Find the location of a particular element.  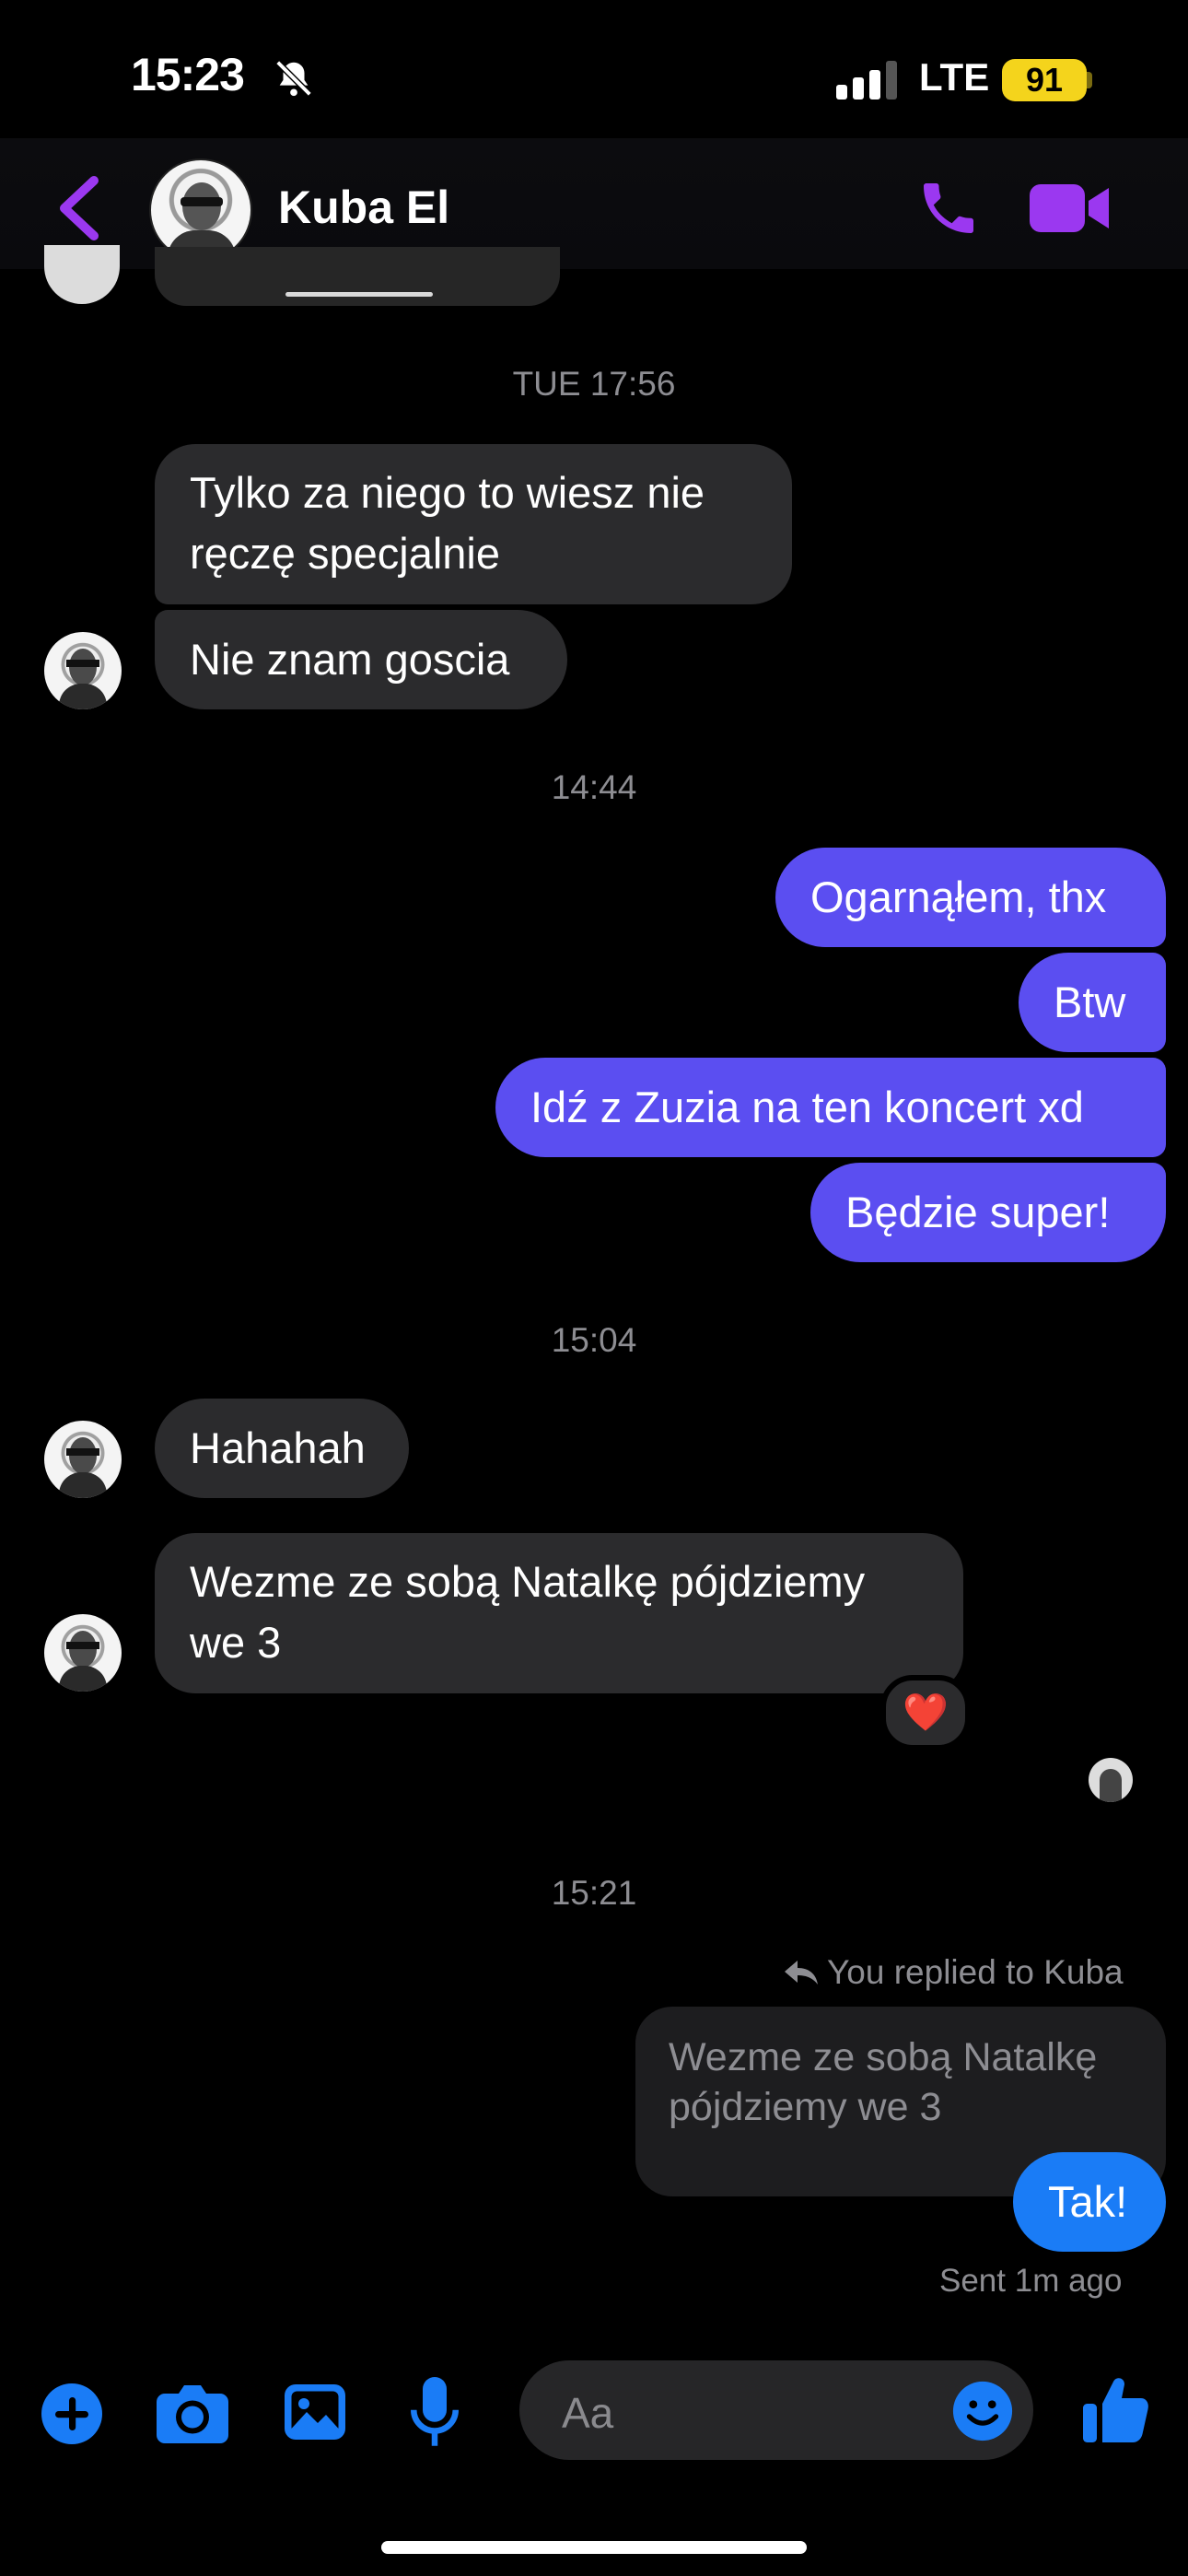

gallery-icon is located at coordinates (315, 2412).